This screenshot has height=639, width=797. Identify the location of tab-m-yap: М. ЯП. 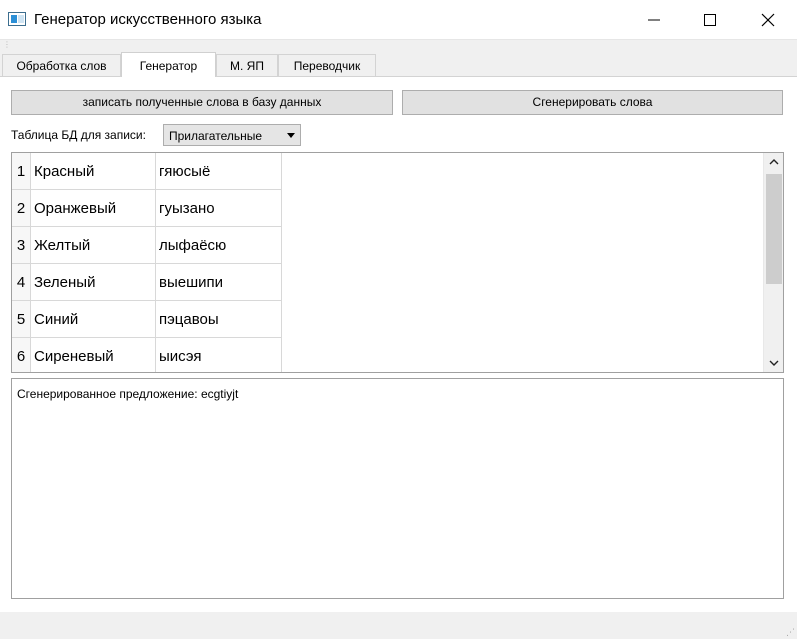
(247, 65).